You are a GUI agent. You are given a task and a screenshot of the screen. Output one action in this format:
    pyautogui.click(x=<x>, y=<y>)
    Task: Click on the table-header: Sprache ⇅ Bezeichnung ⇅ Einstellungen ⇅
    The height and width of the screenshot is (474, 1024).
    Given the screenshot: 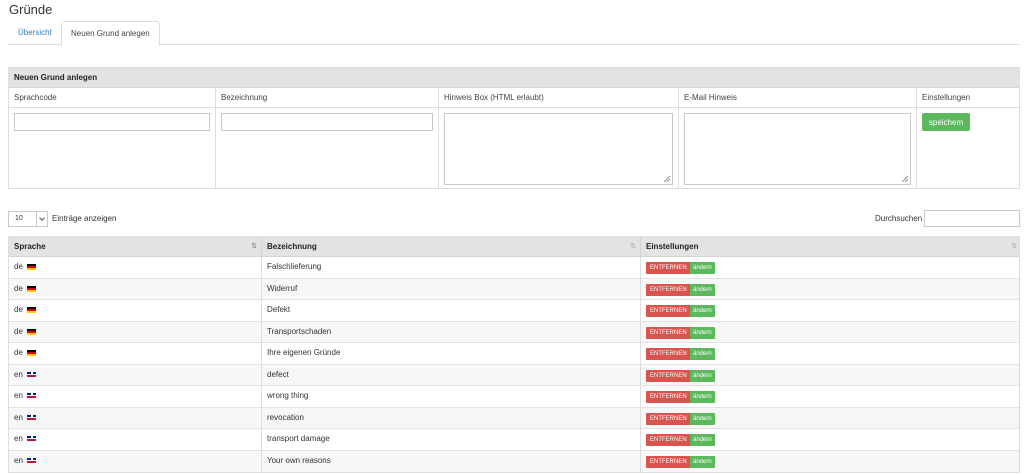 What is the action you would take?
    pyautogui.click(x=514, y=247)
    